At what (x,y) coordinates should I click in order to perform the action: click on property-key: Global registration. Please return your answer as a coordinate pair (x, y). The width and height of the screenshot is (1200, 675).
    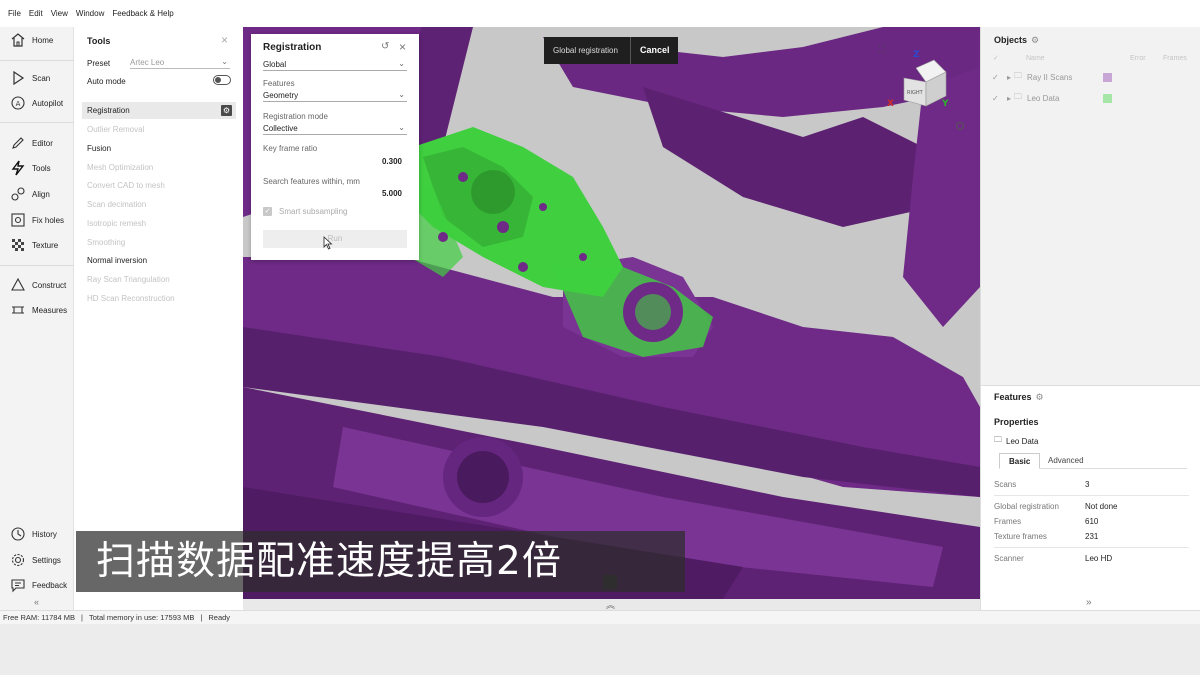
    Looking at the image, I should click on (1026, 506).